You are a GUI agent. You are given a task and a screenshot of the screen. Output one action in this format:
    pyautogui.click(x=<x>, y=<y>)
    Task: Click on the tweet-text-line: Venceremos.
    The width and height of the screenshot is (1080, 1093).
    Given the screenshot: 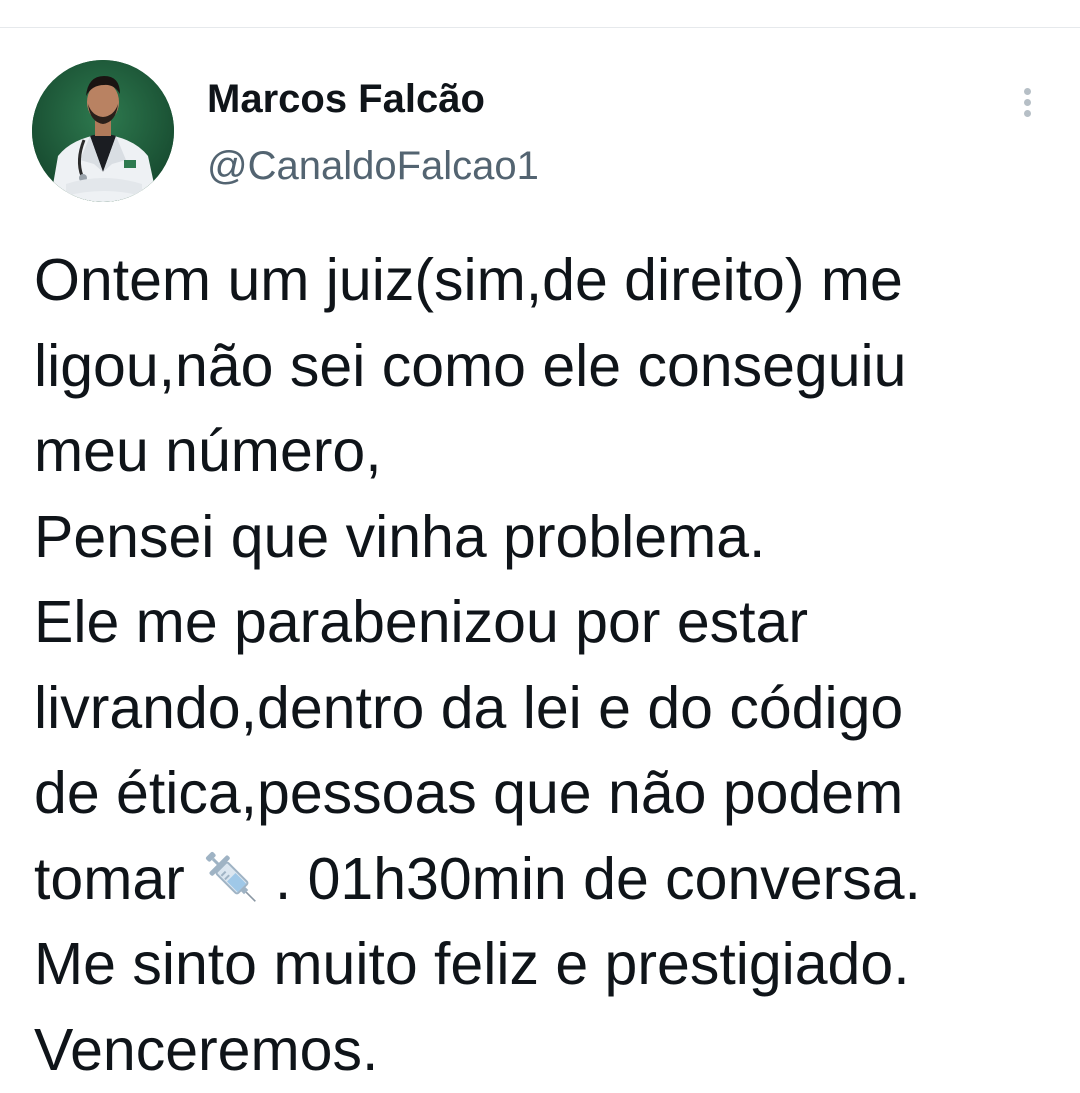 What is the action you would take?
    pyautogui.click(x=544, y=1050)
    